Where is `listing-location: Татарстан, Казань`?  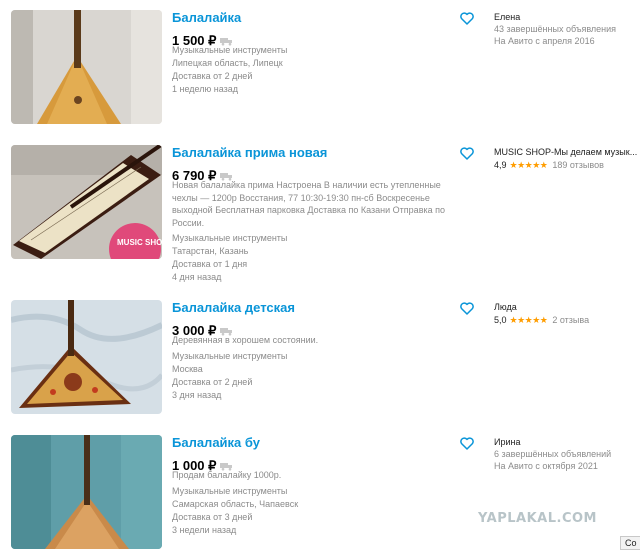 listing-location: Татарстан, Казань is located at coordinates (210, 251).